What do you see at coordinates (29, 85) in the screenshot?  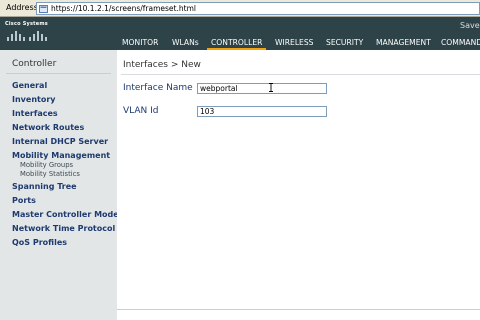 I see `sidebar-item-general: General` at bounding box center [29, 85].